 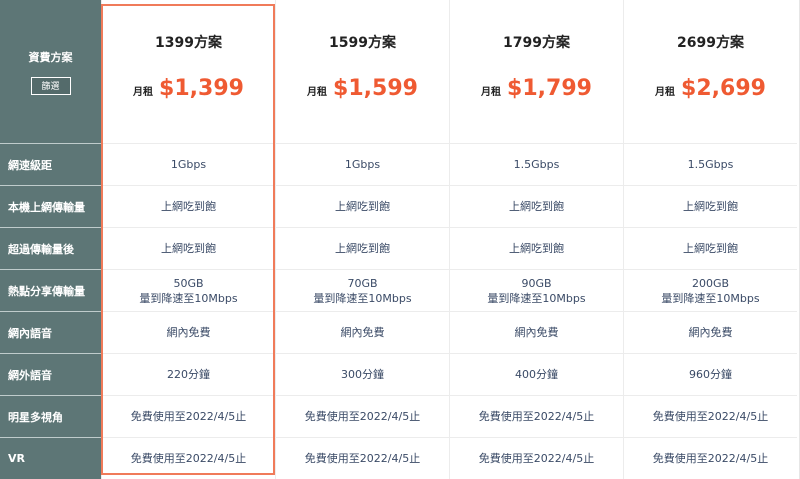 I want to click on plan-price: 月租 $1,399, so click(x=188, y=88).